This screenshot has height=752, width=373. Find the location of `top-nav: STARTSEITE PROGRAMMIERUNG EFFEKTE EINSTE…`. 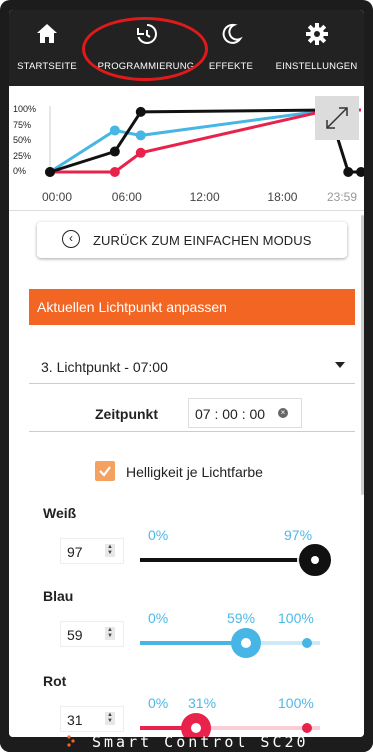

top-nav: STARTSEITE PROGRAMMIERUNG EFFEKTE EINSTE… is located at coordinates (186, 48).